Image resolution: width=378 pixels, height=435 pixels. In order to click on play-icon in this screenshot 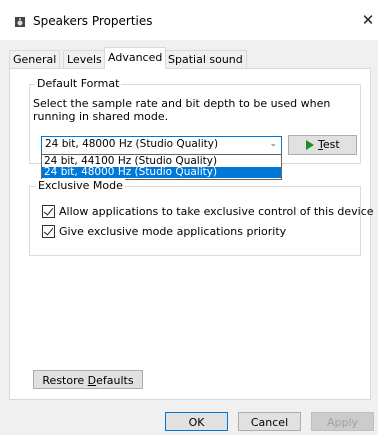, I will do `click(310, 145)`.